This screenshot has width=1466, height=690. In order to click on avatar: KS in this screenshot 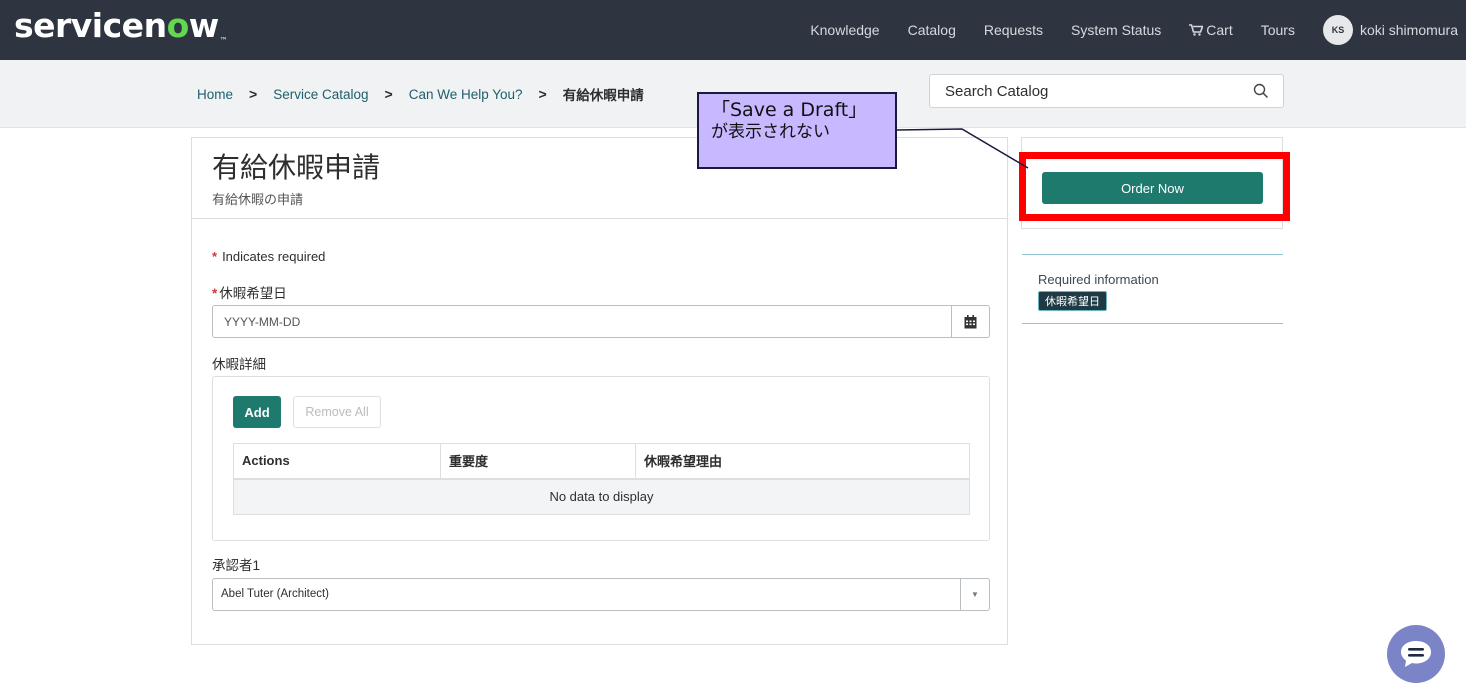, I will do `click(1337, 30)`.